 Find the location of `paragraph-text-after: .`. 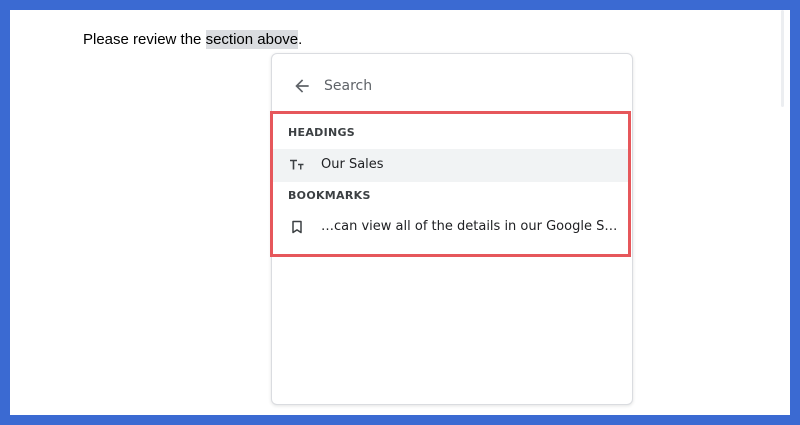

paragraph-text-after: . is located at coordinates (300, 39).